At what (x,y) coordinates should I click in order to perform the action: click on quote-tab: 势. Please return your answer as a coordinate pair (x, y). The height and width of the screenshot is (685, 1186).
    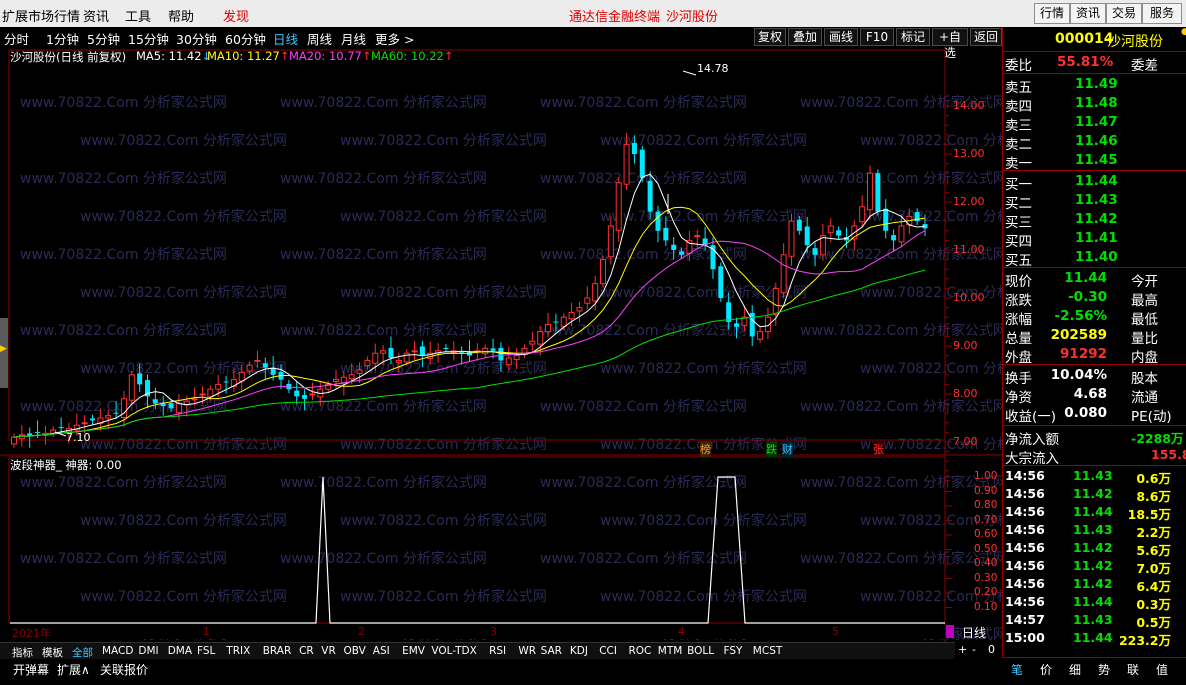
    Looking at the image, I should click on (1104, 669).